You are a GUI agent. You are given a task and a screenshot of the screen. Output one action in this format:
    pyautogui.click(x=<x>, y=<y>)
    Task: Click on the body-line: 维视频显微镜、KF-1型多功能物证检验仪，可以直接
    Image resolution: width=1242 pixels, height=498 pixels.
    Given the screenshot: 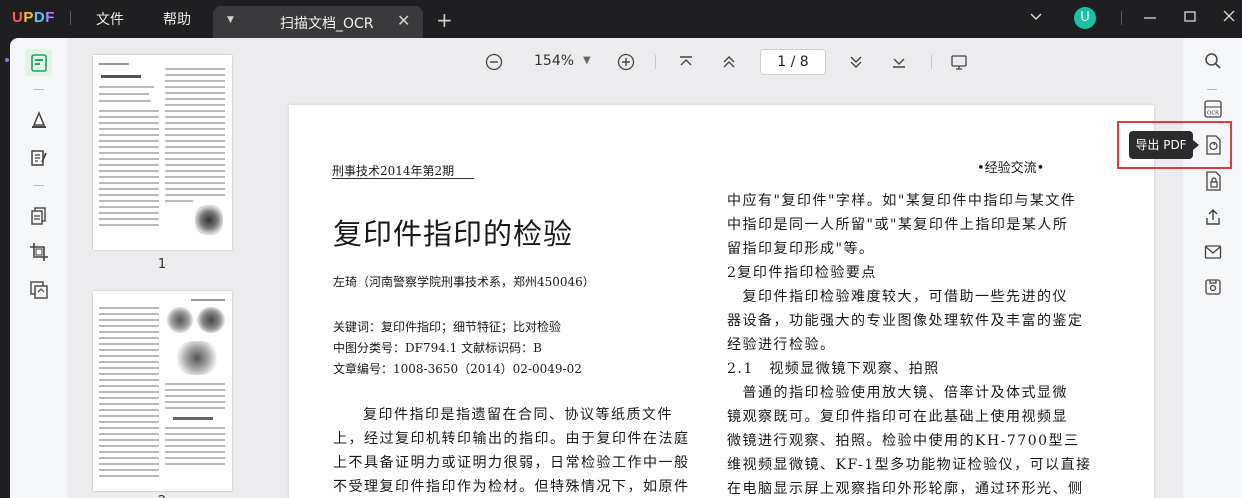 What is the action you would take?
    pyautogui.click(x=909, y=465)
    